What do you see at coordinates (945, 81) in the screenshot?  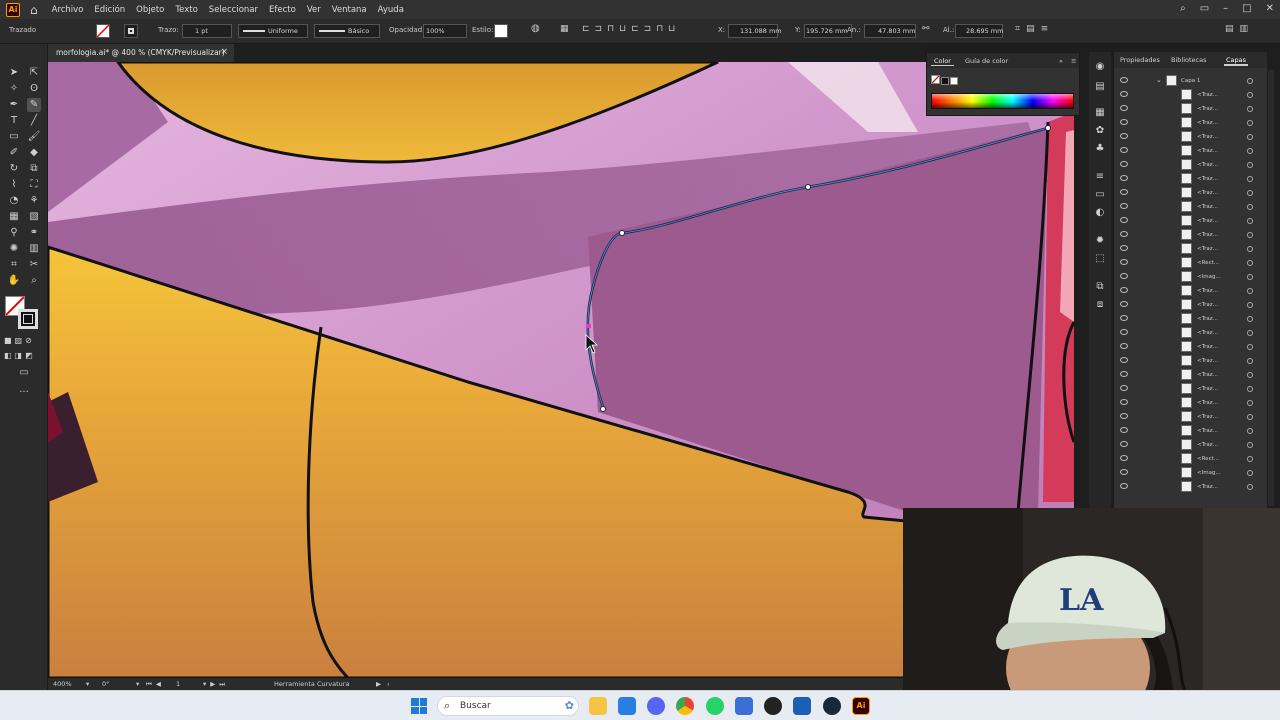 I see `black-swatch` at bounding box center [945, 81].